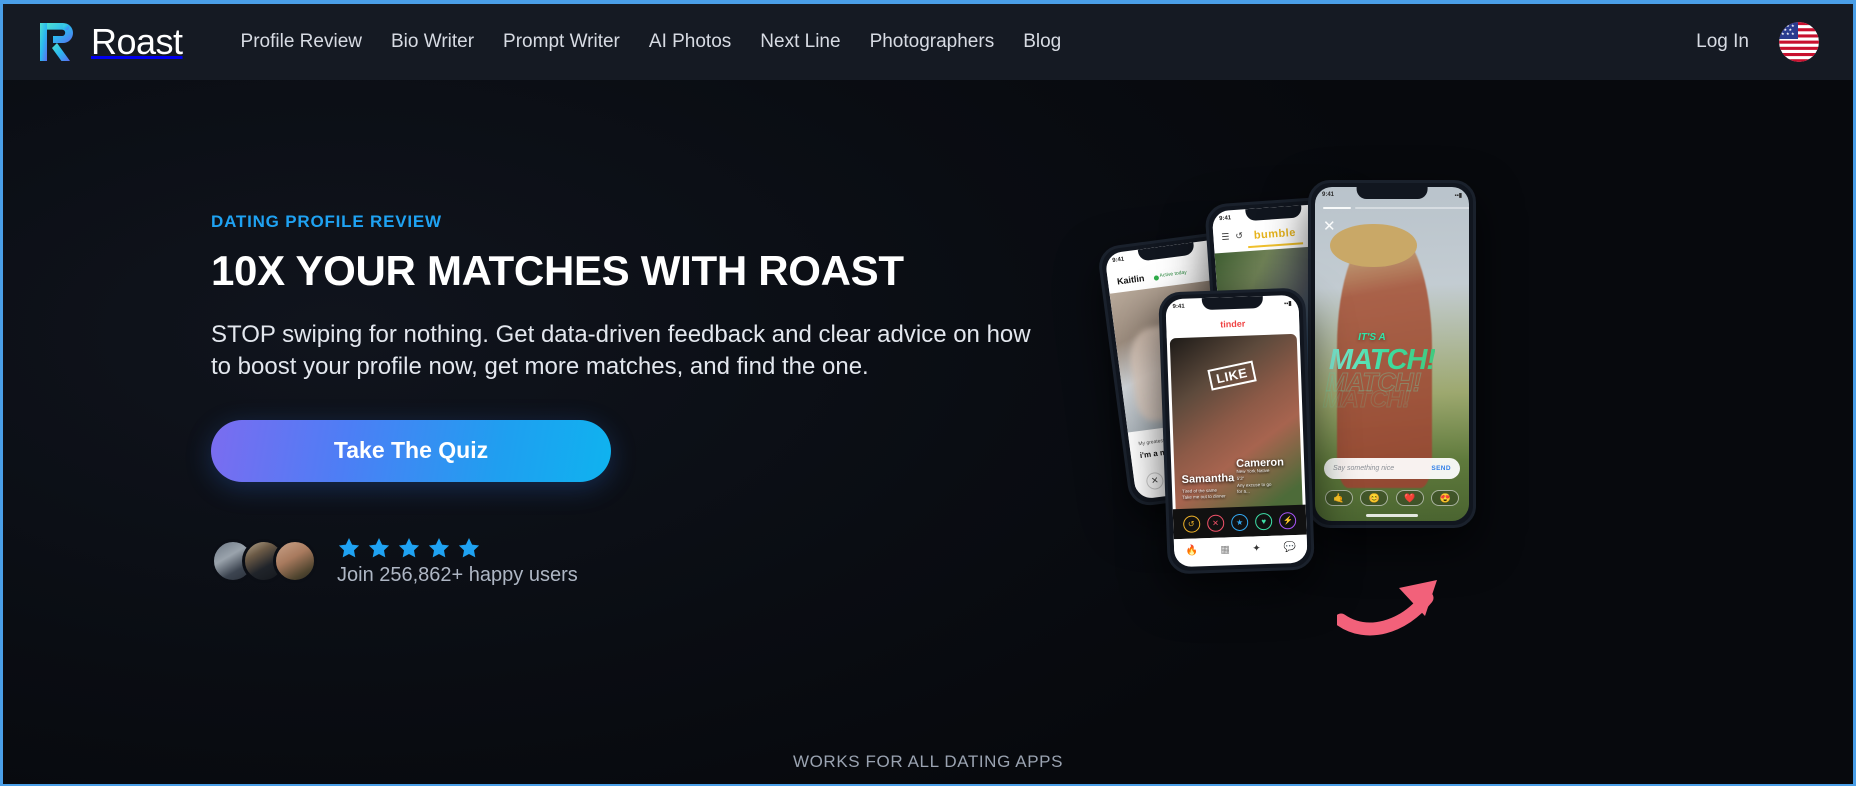 This screenshot has height=786, width=1856. Describe the element at coordinates (1275, 234) in the screenshot. I see `bumble-logo: bumble` at that location.